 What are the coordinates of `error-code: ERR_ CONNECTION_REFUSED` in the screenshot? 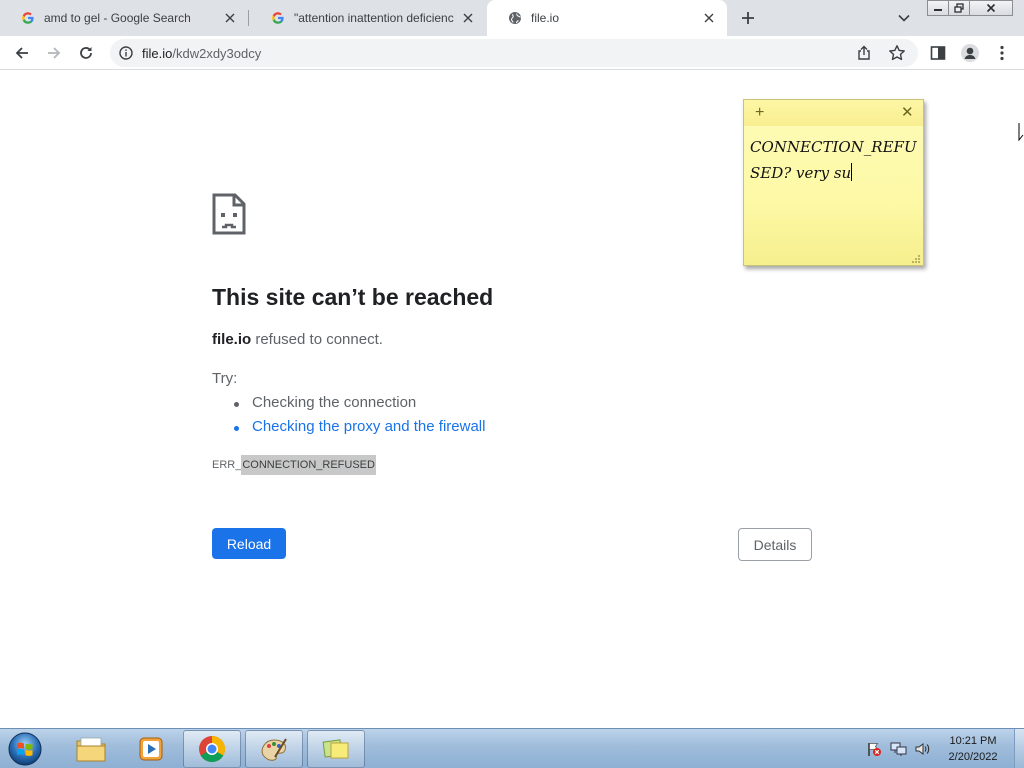 It's located at (294, 465).